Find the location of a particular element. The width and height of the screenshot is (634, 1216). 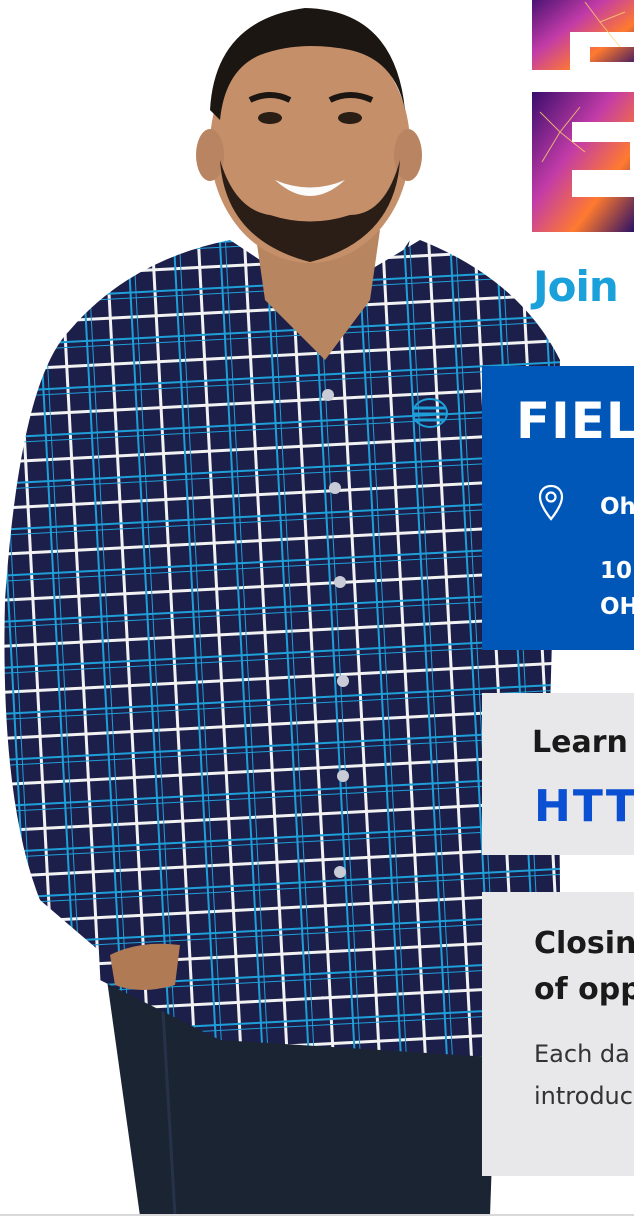

event-card: FIEL Oh 10 OH is located at coordinates (558, 508).